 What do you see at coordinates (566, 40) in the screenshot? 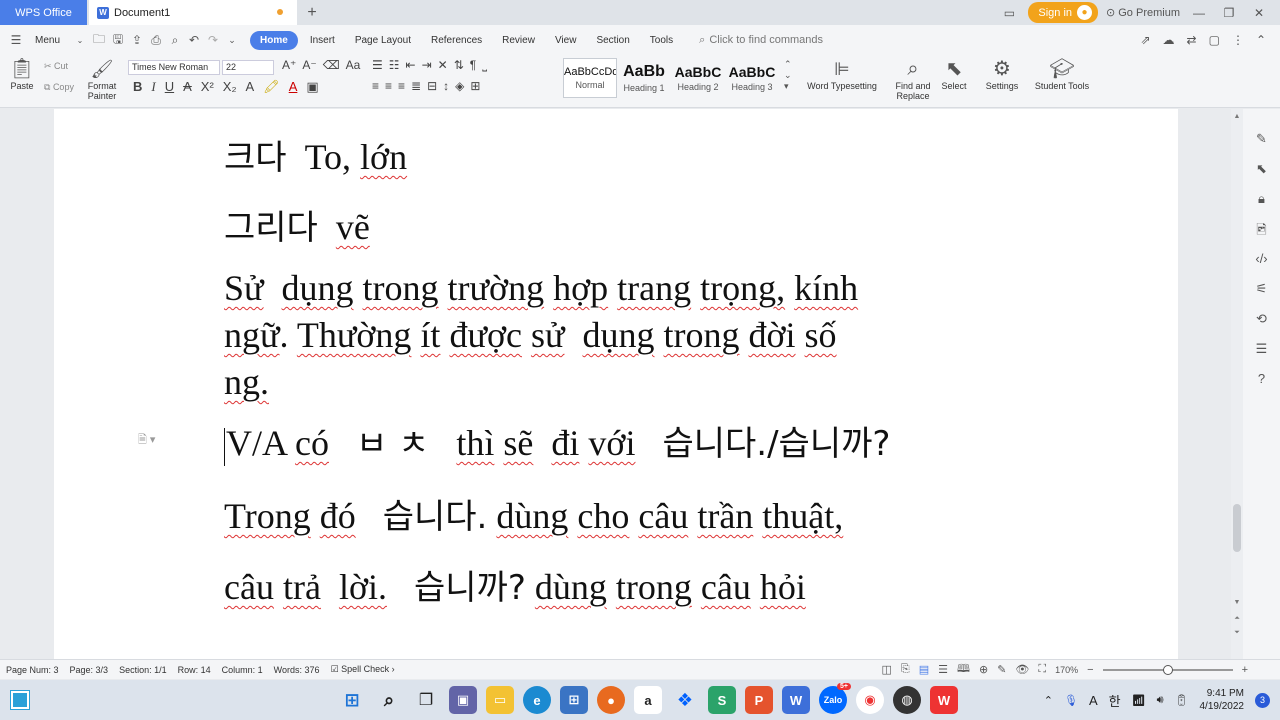
I see `tab-view: View` at bounding box center [566, 40].